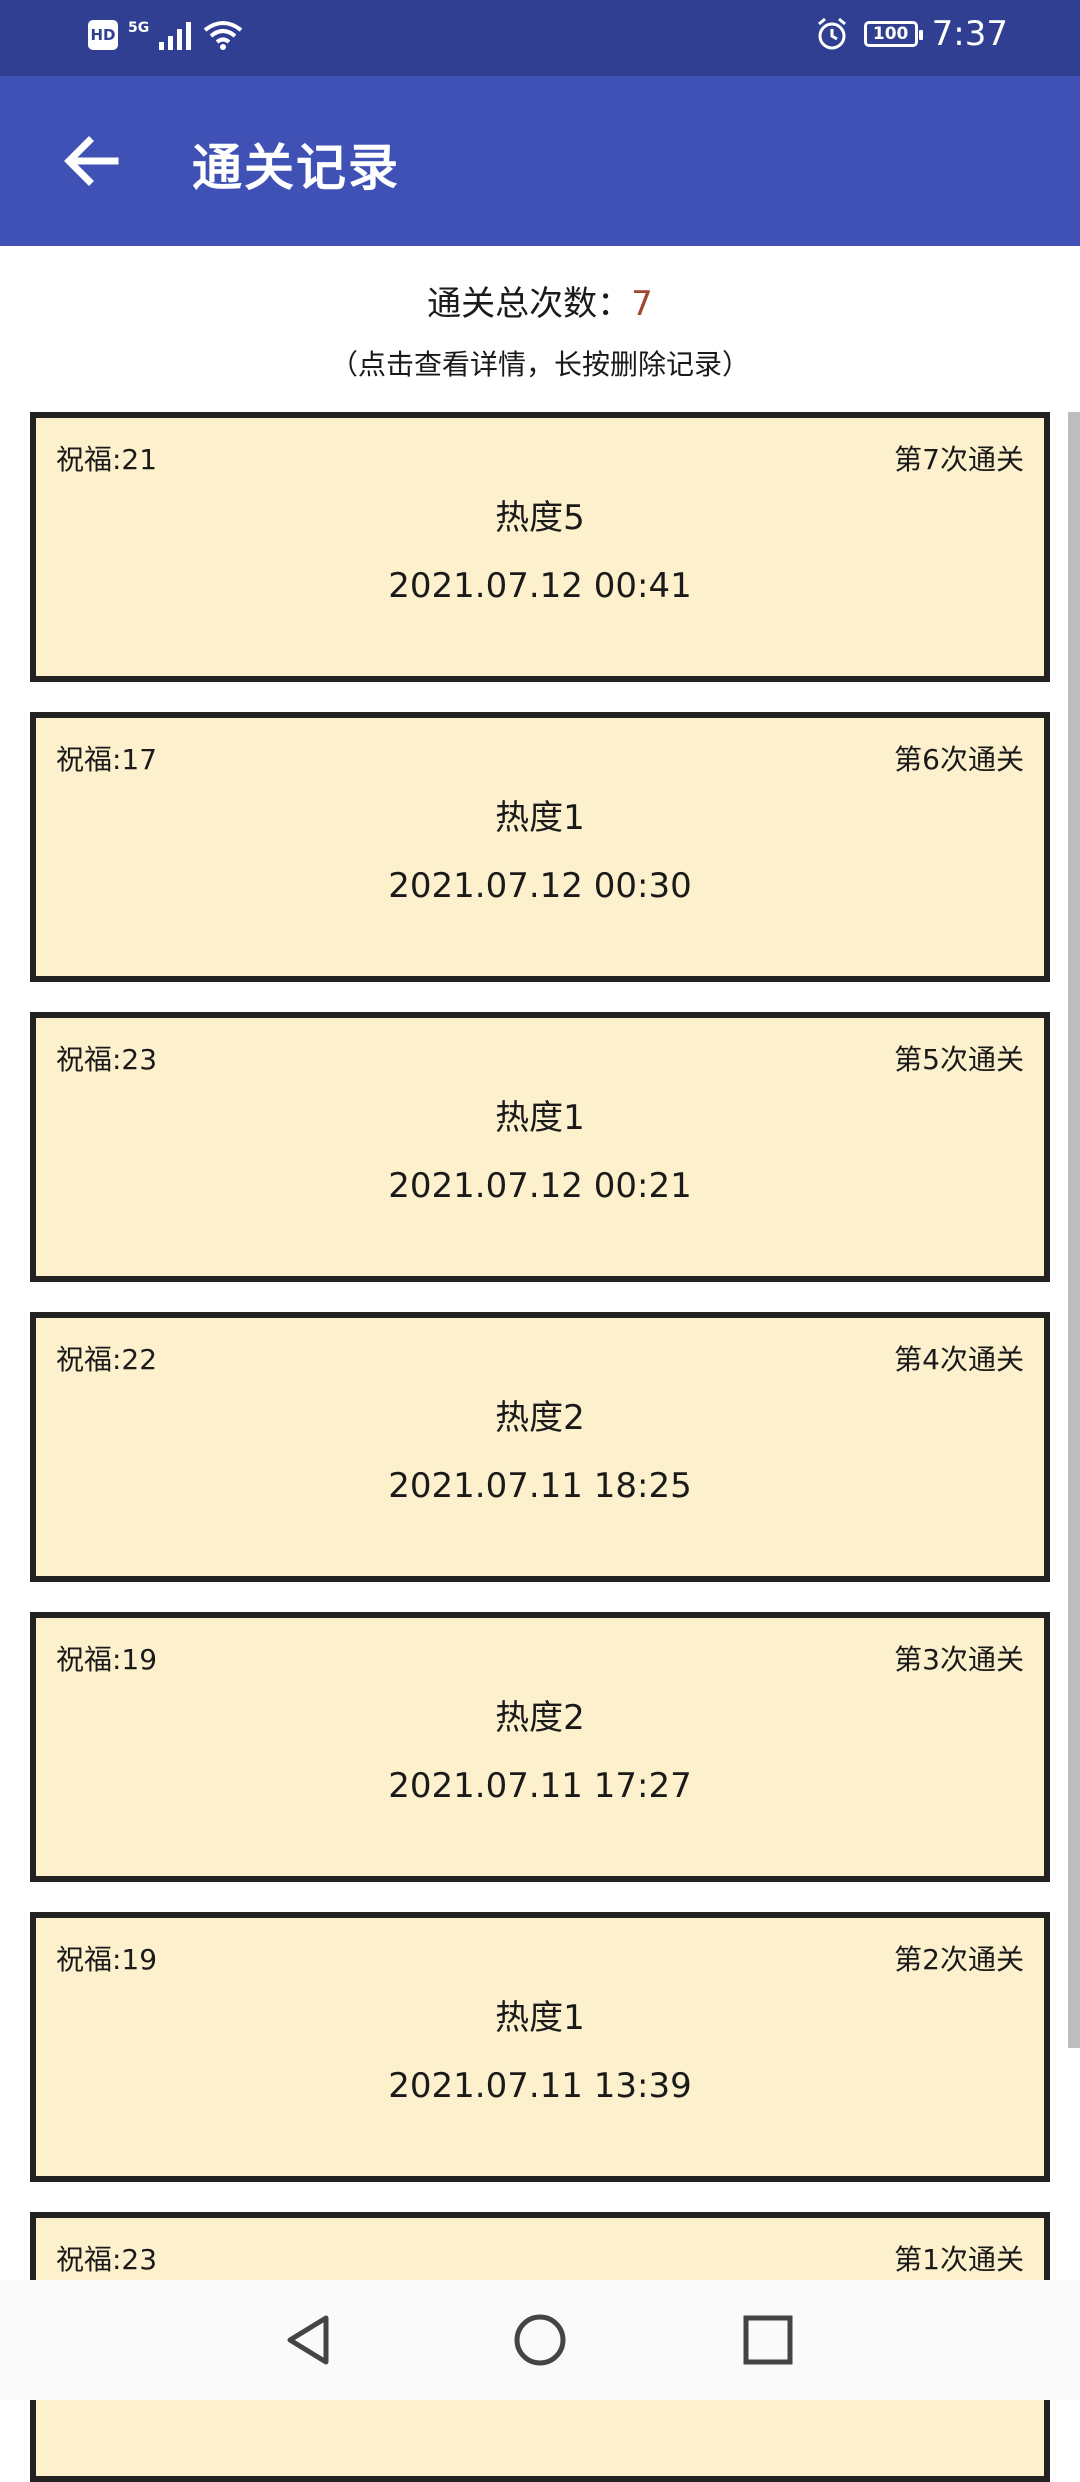 The width and height of the screenshot is (1080, 2482). I want to click on total-count: 7, so click(642, 304).